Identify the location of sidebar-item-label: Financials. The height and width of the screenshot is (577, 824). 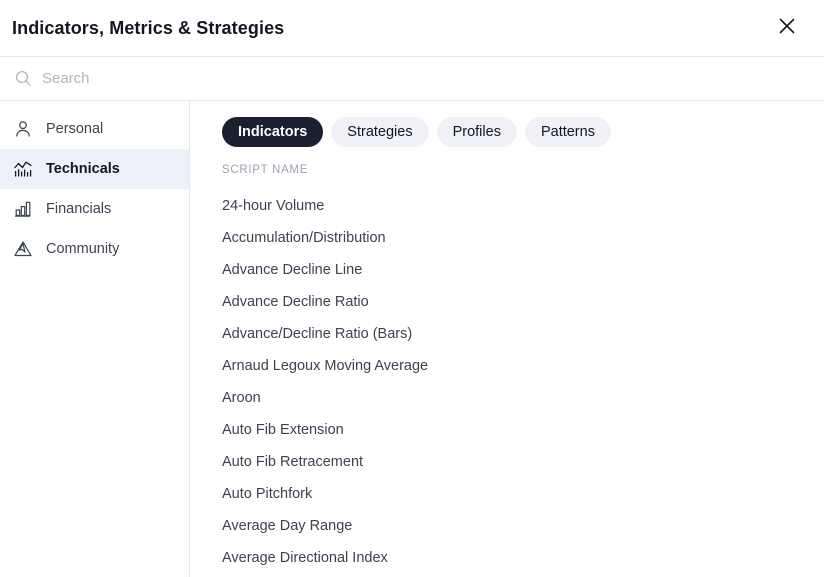
(79, 209).